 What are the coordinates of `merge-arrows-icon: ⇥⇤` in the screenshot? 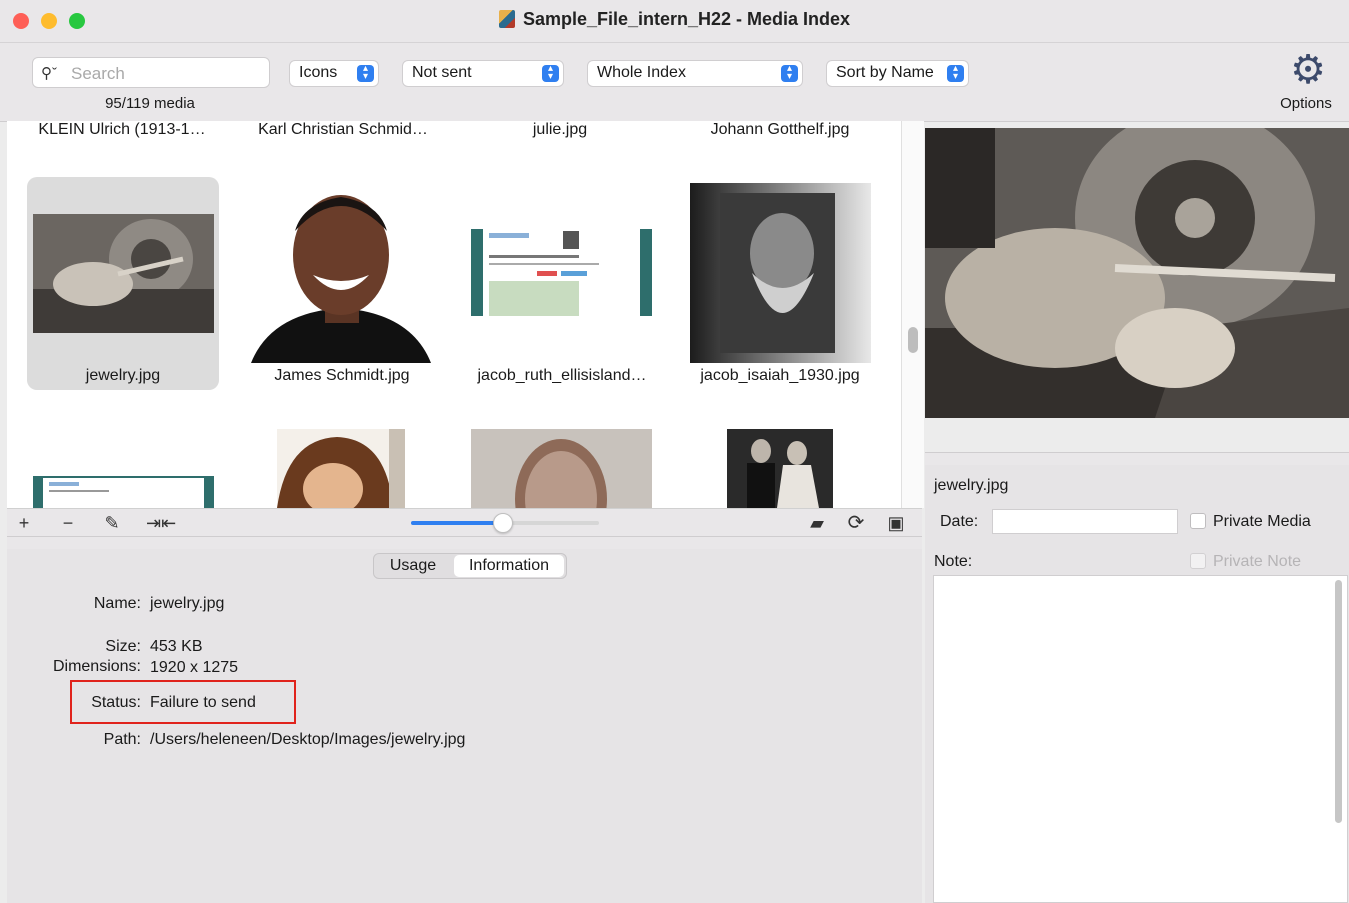 It's located at (161, 523).